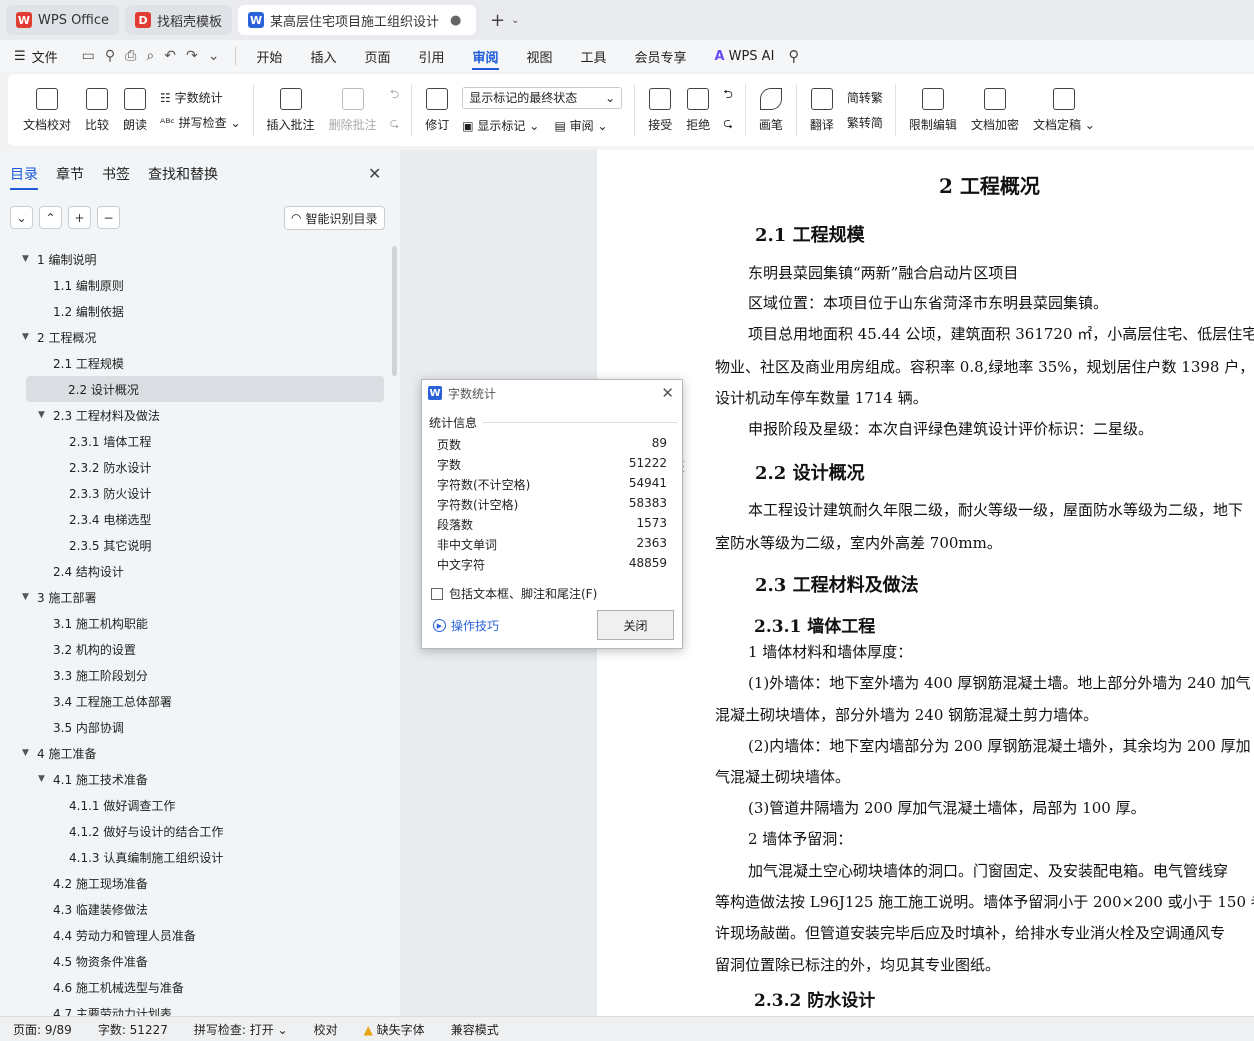 Image resolution: width=1254 pixels, height=1041 pixels. Describe the element at coordinates (198, 441) in the screenshot. I see `toc-item: 2.3.1 墙体工程` at that location.